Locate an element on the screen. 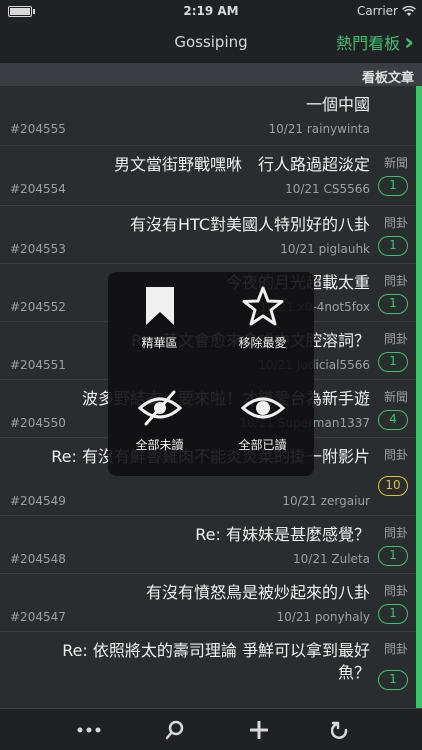 This screenshot has height=750, width=422. mark-all-read-label: 全部已讀 is located at coordinates (262, 445).